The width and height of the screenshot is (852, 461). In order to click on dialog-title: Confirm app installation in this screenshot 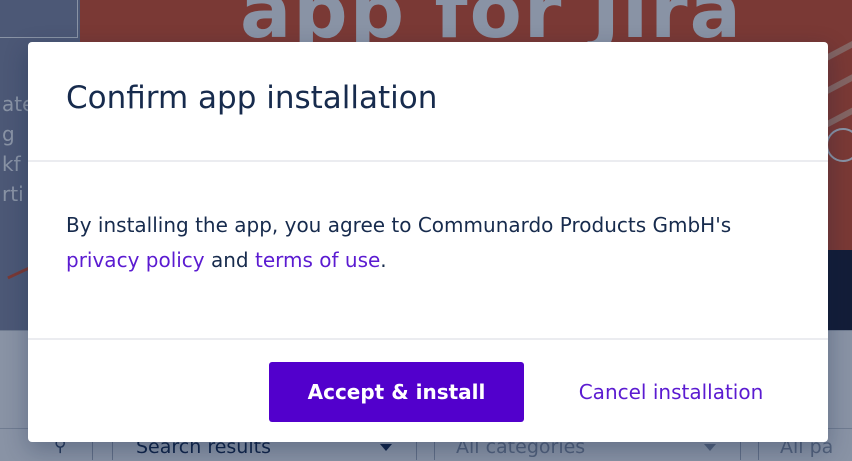, I will do `click(252, 98)`.